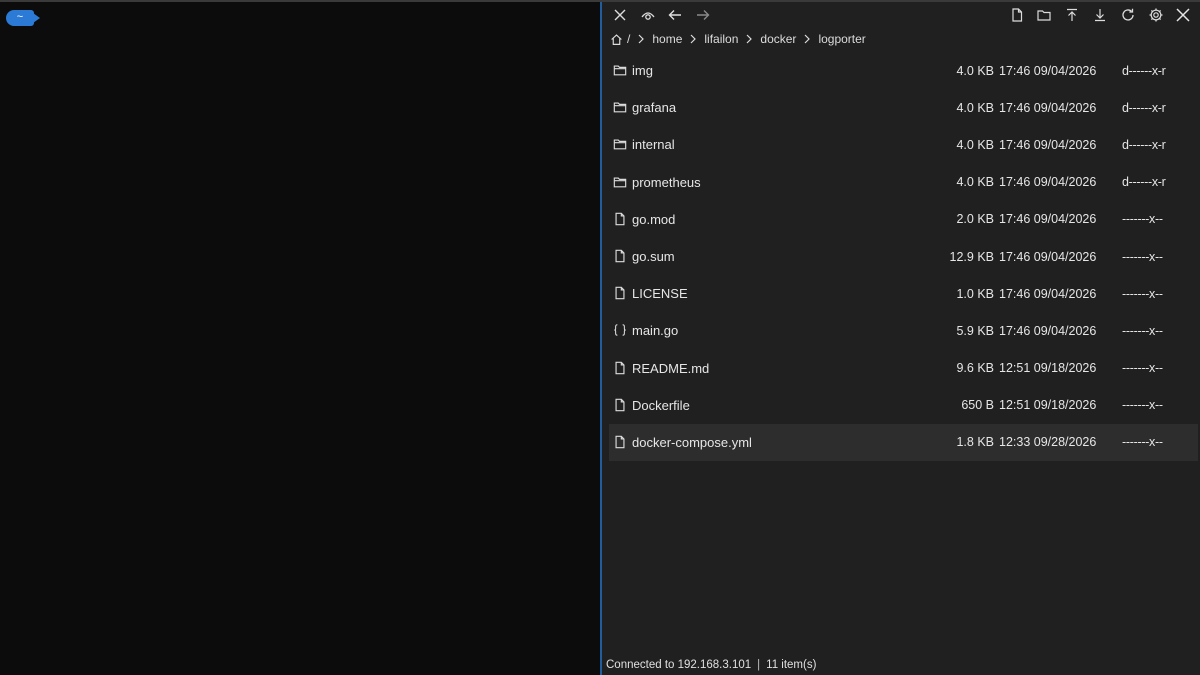  What do you see at coordinates (654, 219) in the screenshot?
I see `file-name: go.mod` at bounding box center [654, 219].